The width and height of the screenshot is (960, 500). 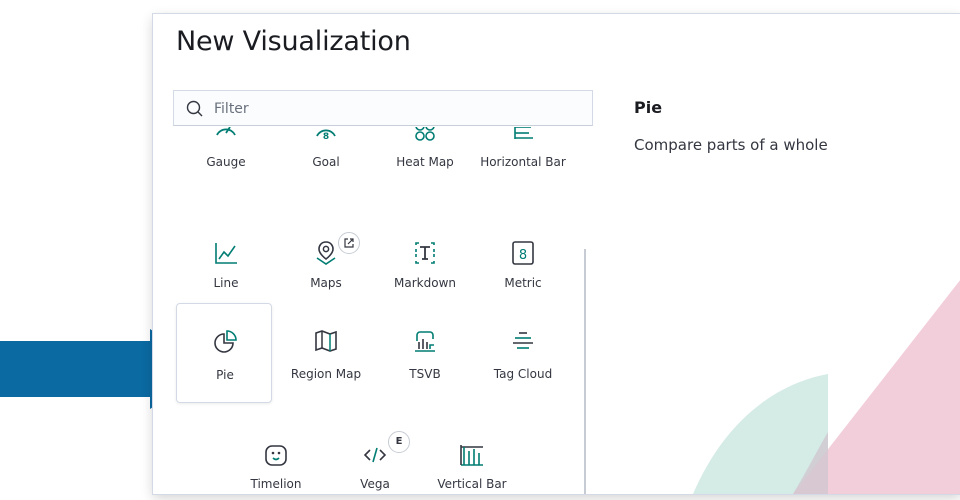 I want to click on description-text: Compare parts of a whole, so click(x=731, y=145).